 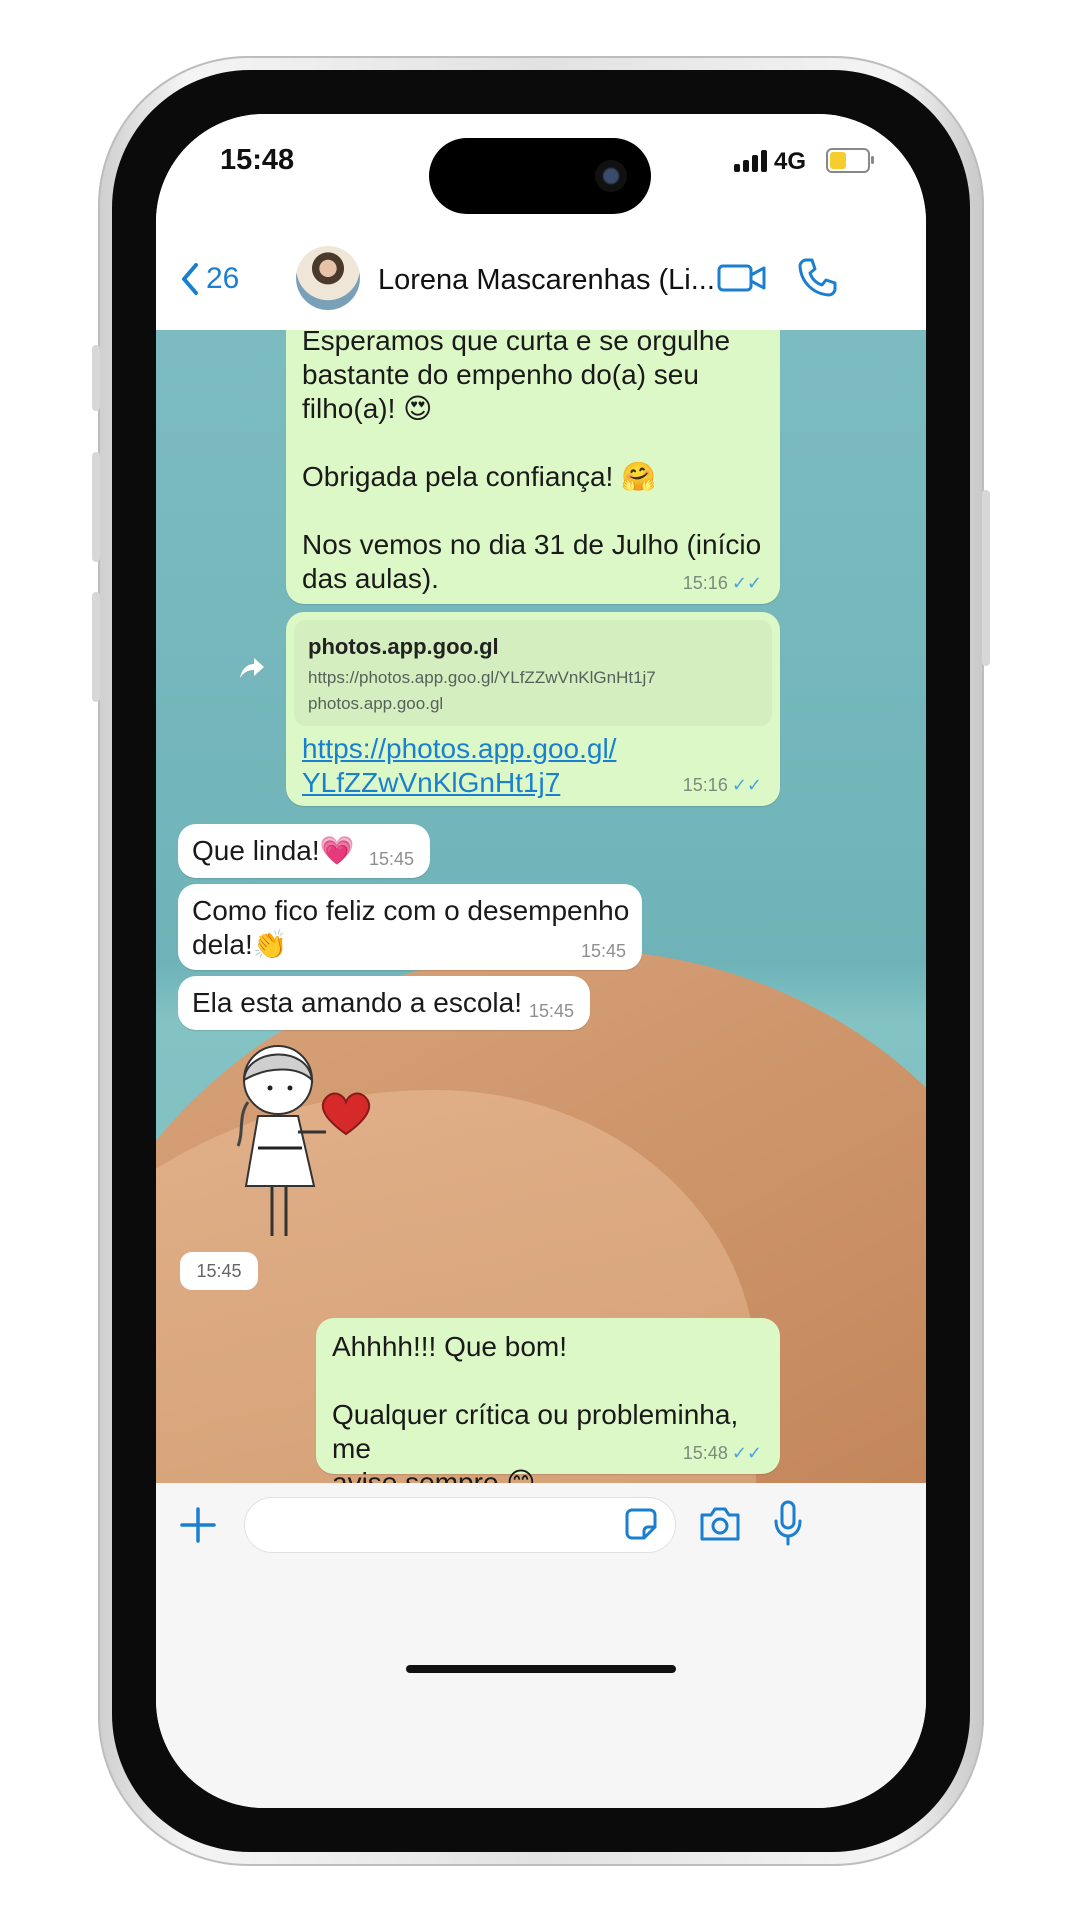 What do you see at coordinates (96, 378) in the screenshot?
I see `action-button` at bounding box center [96, 378].